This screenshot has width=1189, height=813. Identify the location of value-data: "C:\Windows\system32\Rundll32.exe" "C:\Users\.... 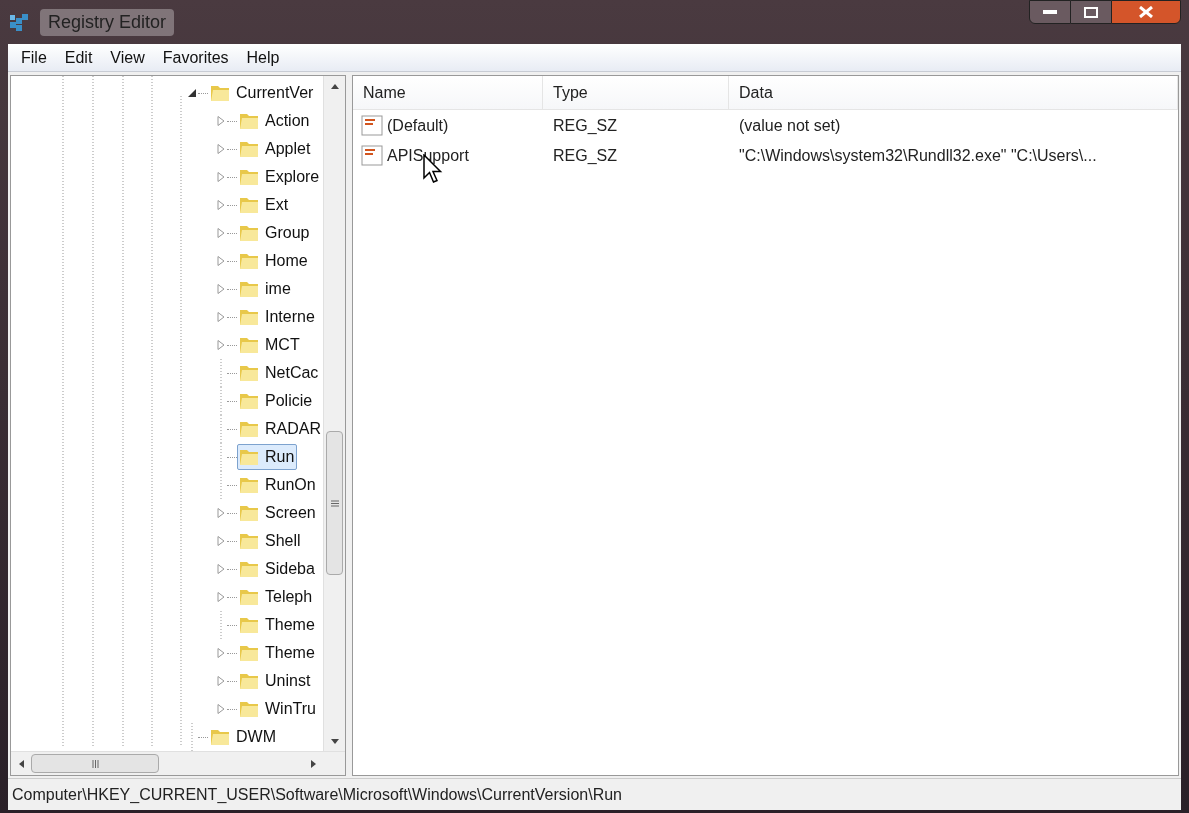
(918, 156).